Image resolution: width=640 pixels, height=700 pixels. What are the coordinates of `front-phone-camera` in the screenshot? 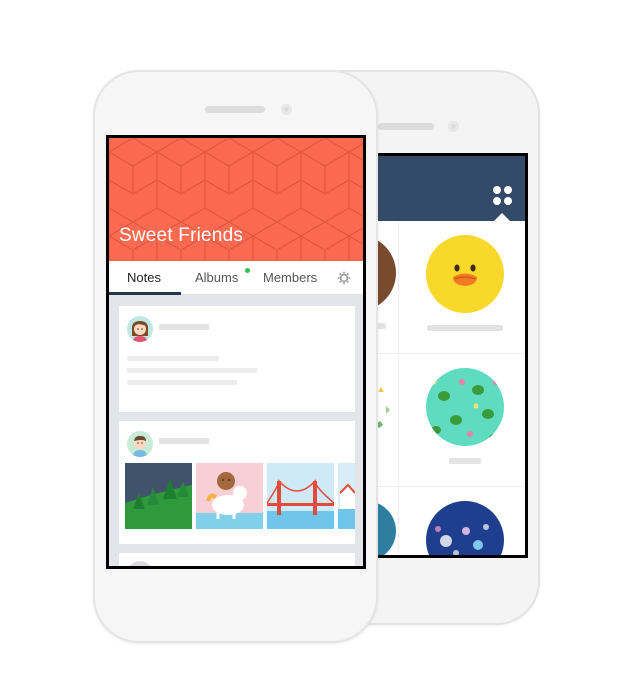 It's located at (286, 109).